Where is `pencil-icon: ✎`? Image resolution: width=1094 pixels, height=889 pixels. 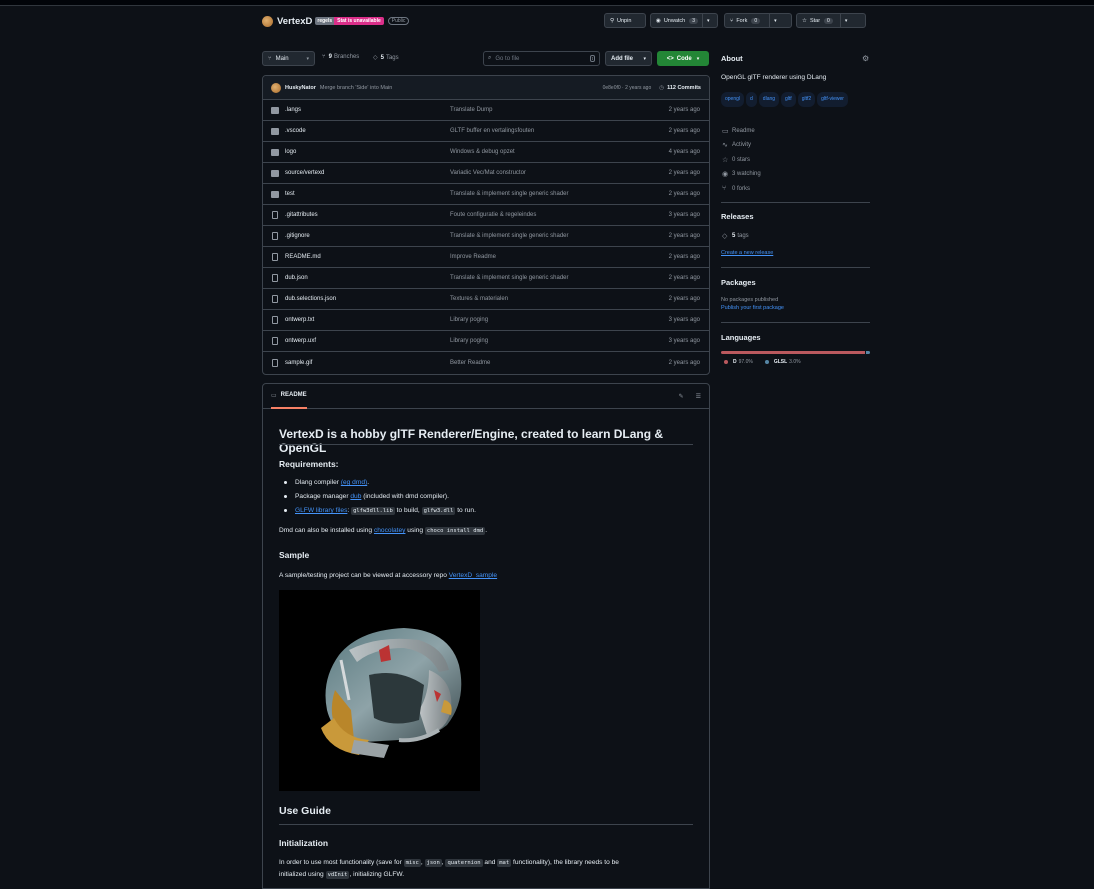
pencil-icon: ✎ is located at coordinates (681, 396).